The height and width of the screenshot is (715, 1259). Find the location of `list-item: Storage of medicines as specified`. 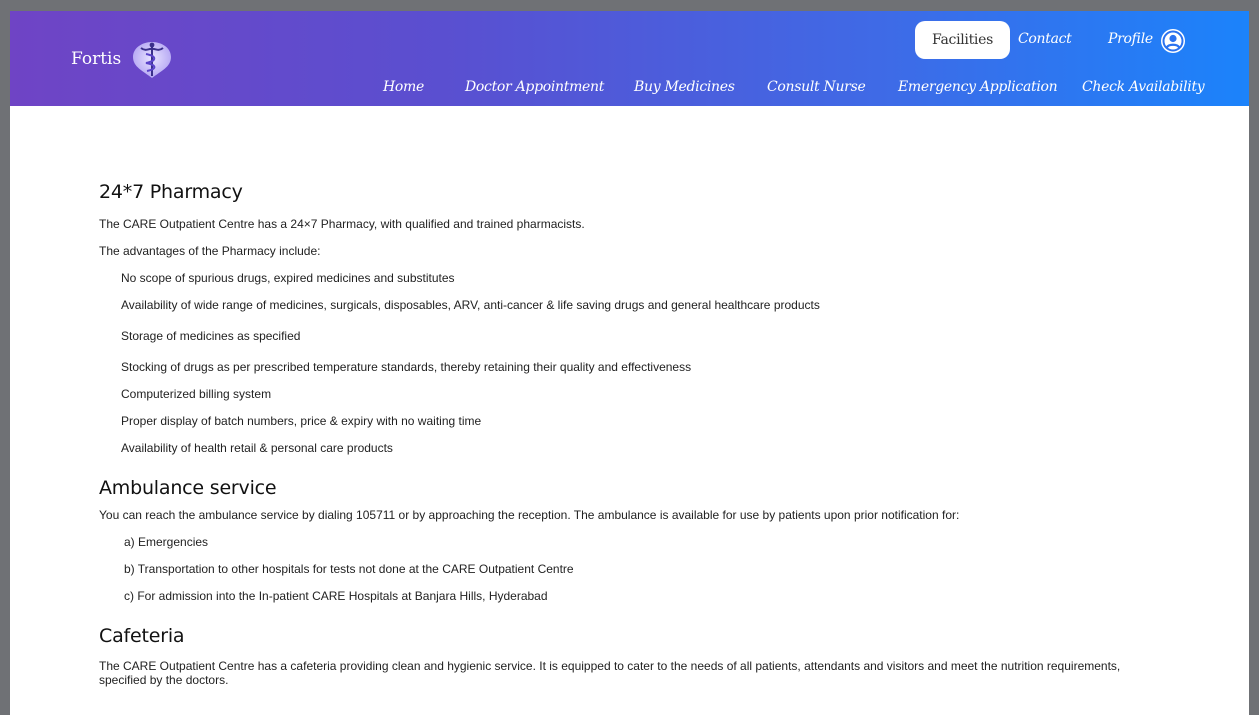

list-item: Storage of medicines as specified is located at coordinates (211, 336).